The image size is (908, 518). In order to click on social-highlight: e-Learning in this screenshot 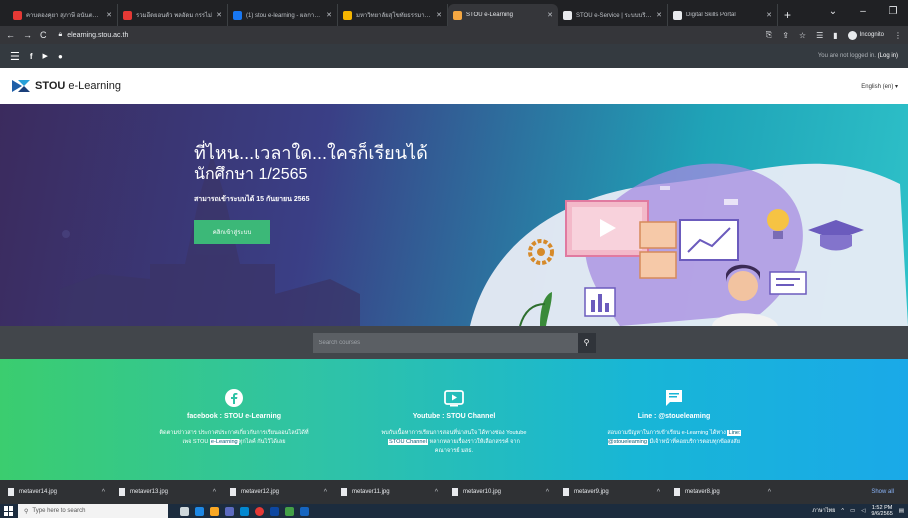, I will do `click(224, 442)`.